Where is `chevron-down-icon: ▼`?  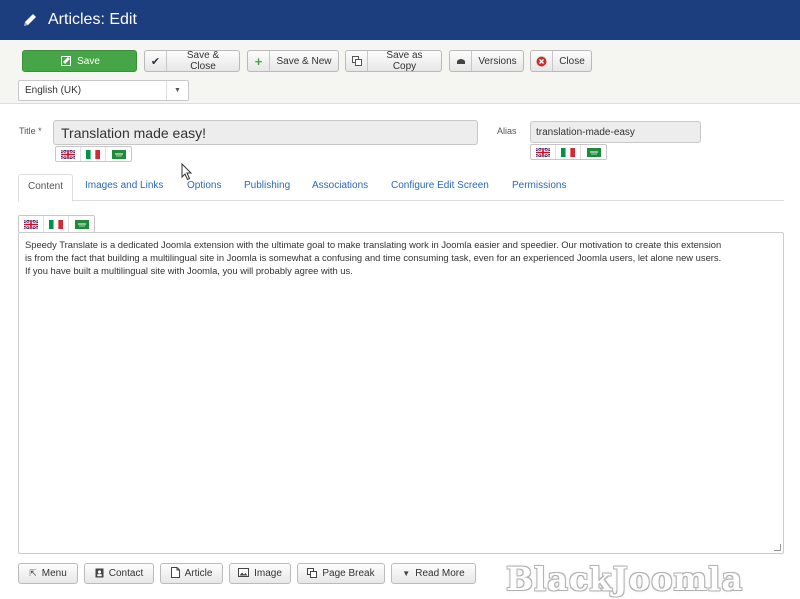 chevron-down-icon: ▼ is located at coordinates (406, 573).